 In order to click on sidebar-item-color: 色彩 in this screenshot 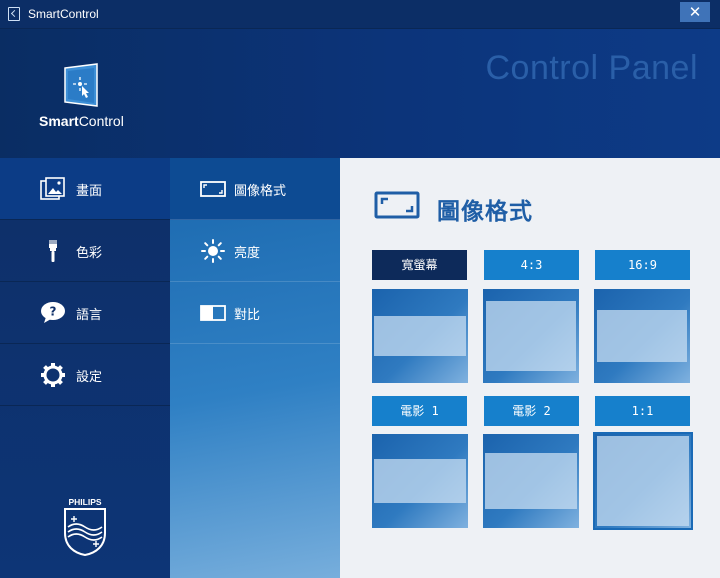, I will do `click(85, 251)`.